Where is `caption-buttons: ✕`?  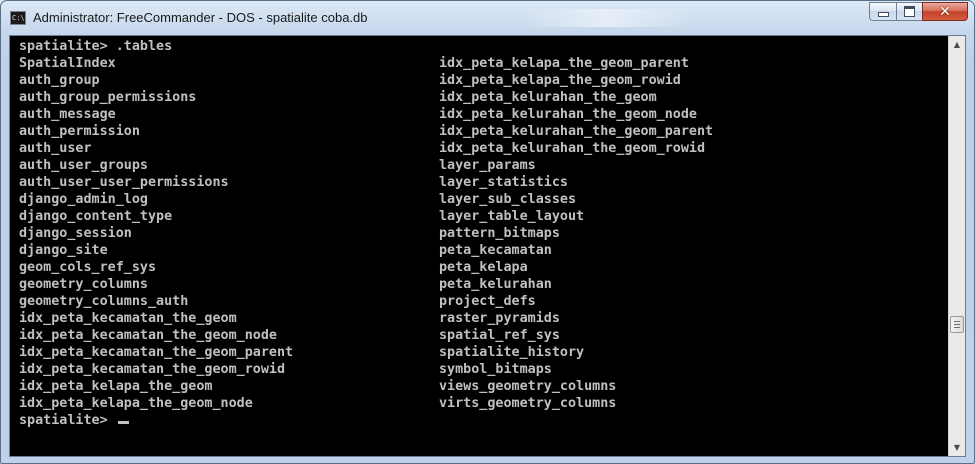 caption-buttons: ✕ is located at coordinates (918, 12).